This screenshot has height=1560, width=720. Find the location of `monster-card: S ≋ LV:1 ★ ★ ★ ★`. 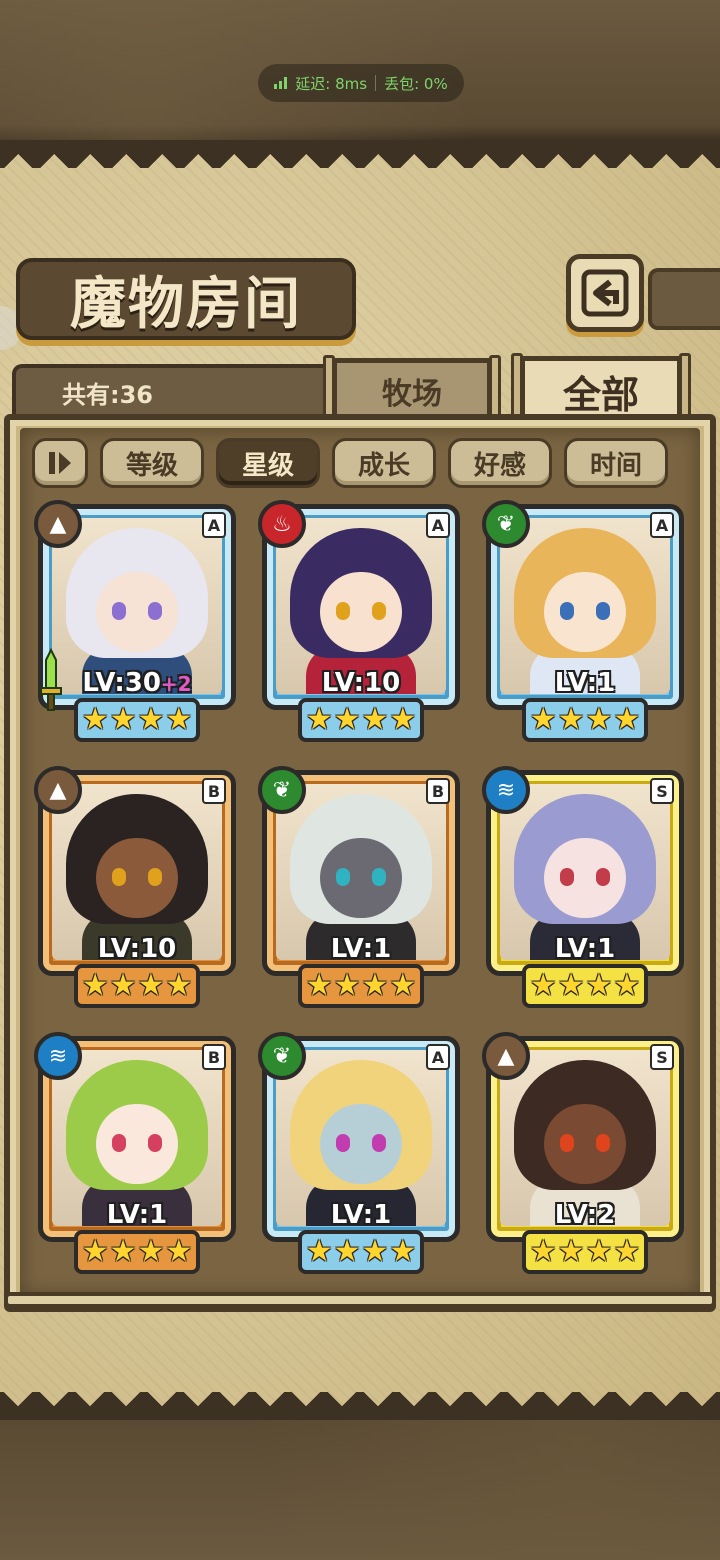

monster-card: S ≋ LV:1 ★ ★ ★ ★ is located at coordinates (585, 889).